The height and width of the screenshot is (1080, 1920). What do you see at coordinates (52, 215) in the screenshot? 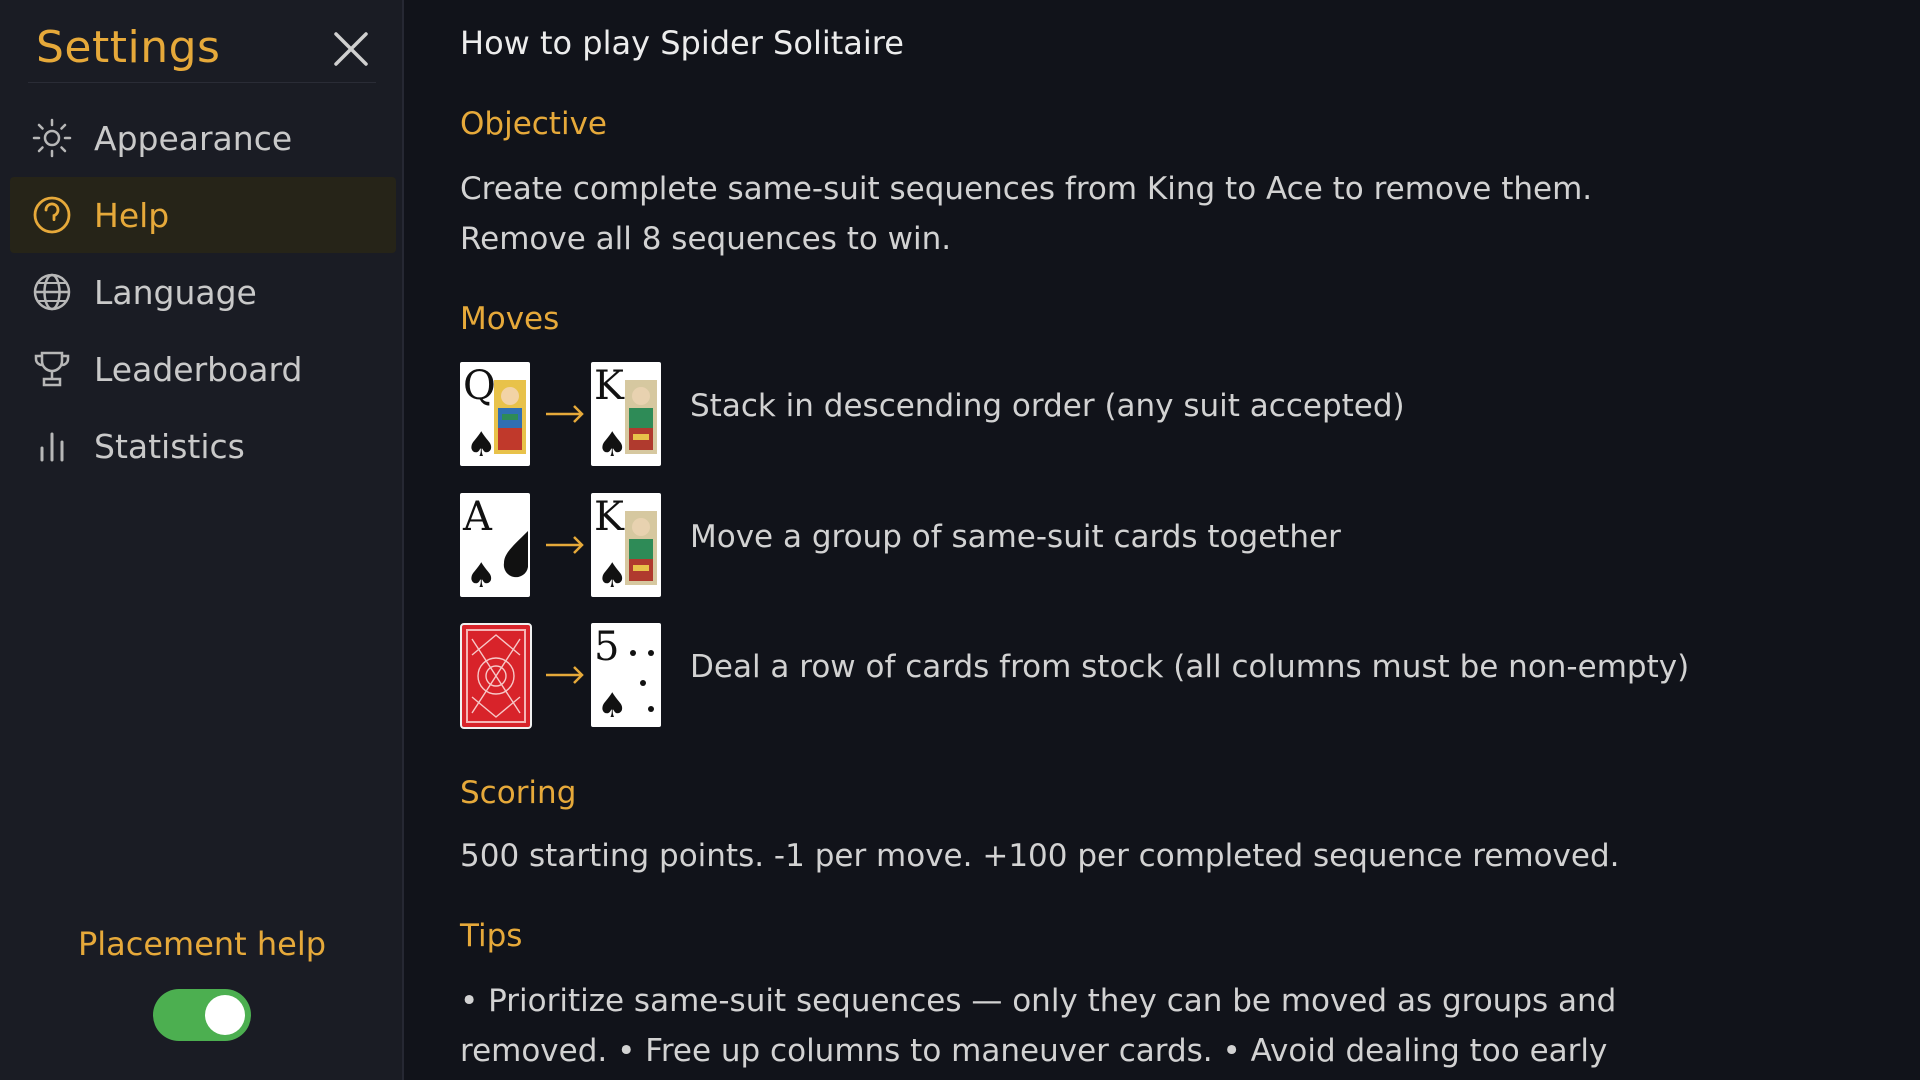
I see `help-icon` at bounding box center [52, 215].